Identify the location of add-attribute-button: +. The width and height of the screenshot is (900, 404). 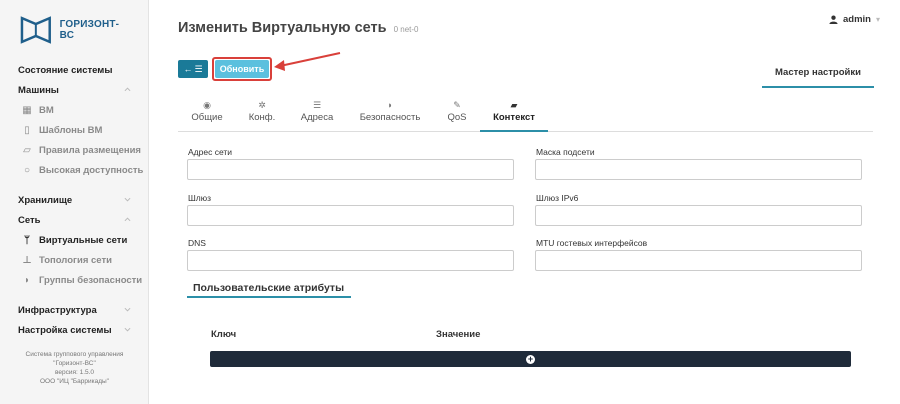
(530, 359).